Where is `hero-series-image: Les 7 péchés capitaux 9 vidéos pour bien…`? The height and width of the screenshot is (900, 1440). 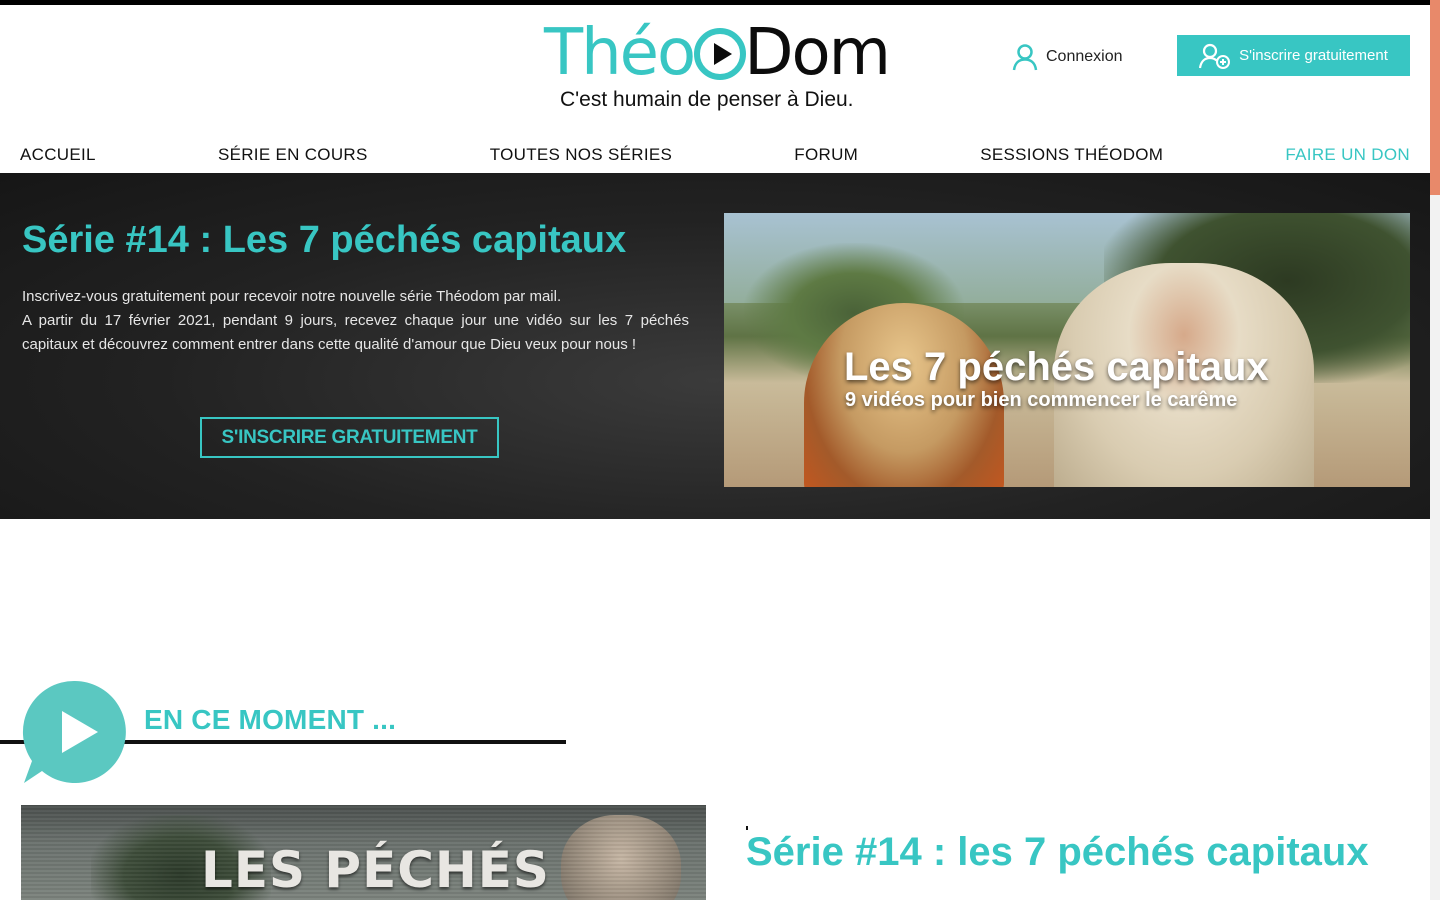
hero-series-image: Les 7 péchés capitaux 9 vidéos pour bien… is located at coordinates (1067, 350).